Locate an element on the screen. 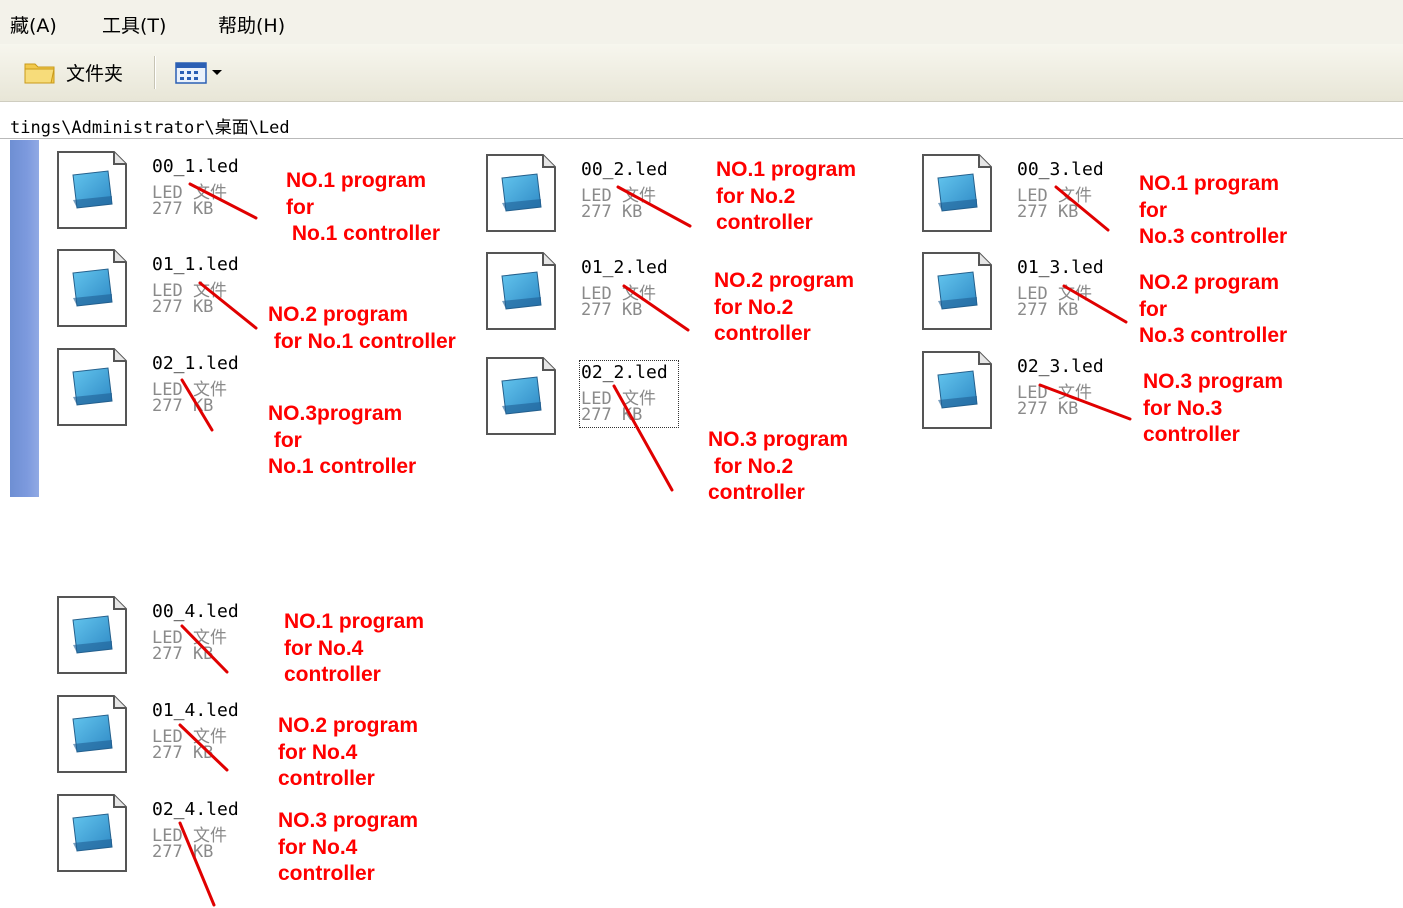  file-item: 02_1.led LED 文件 277 KB is located at coordinates (176, 394).